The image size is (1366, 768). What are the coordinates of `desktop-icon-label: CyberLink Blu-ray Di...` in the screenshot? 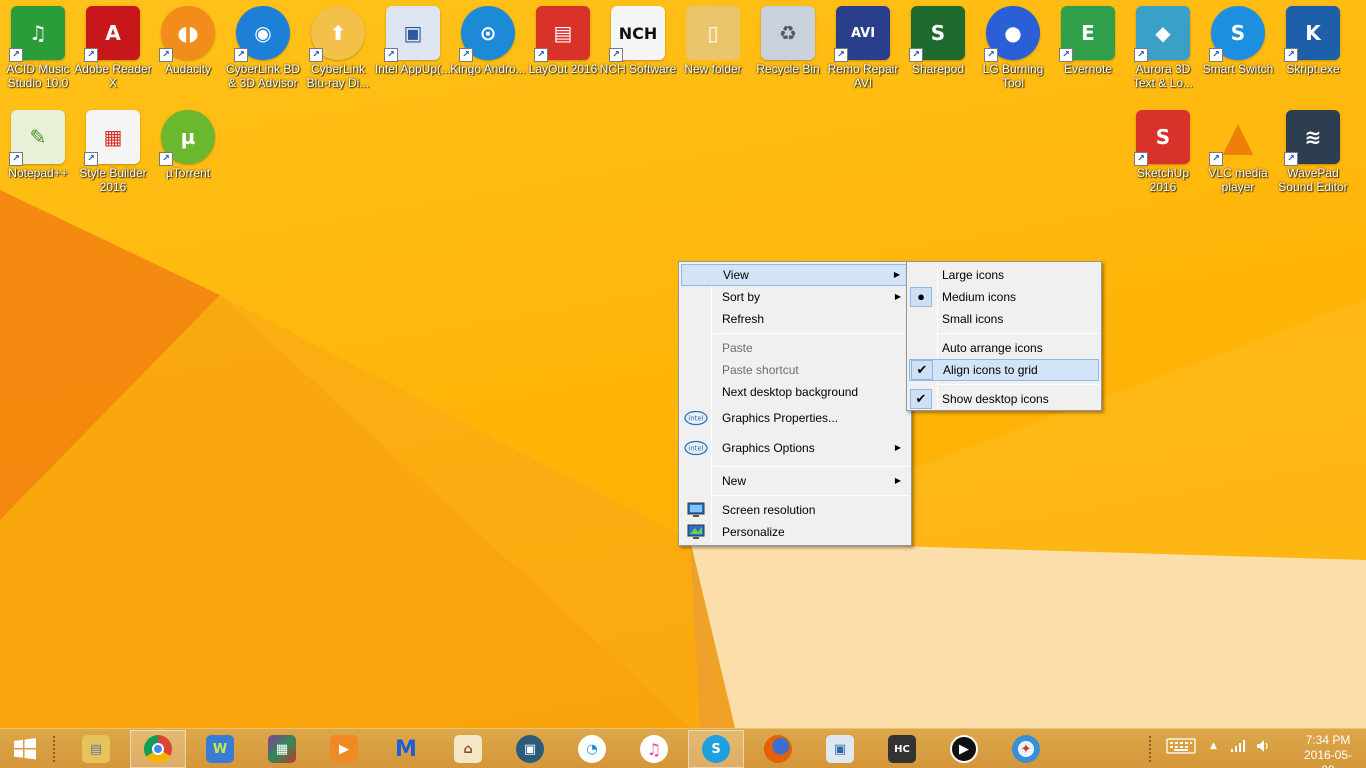 It's located at (338, 76).